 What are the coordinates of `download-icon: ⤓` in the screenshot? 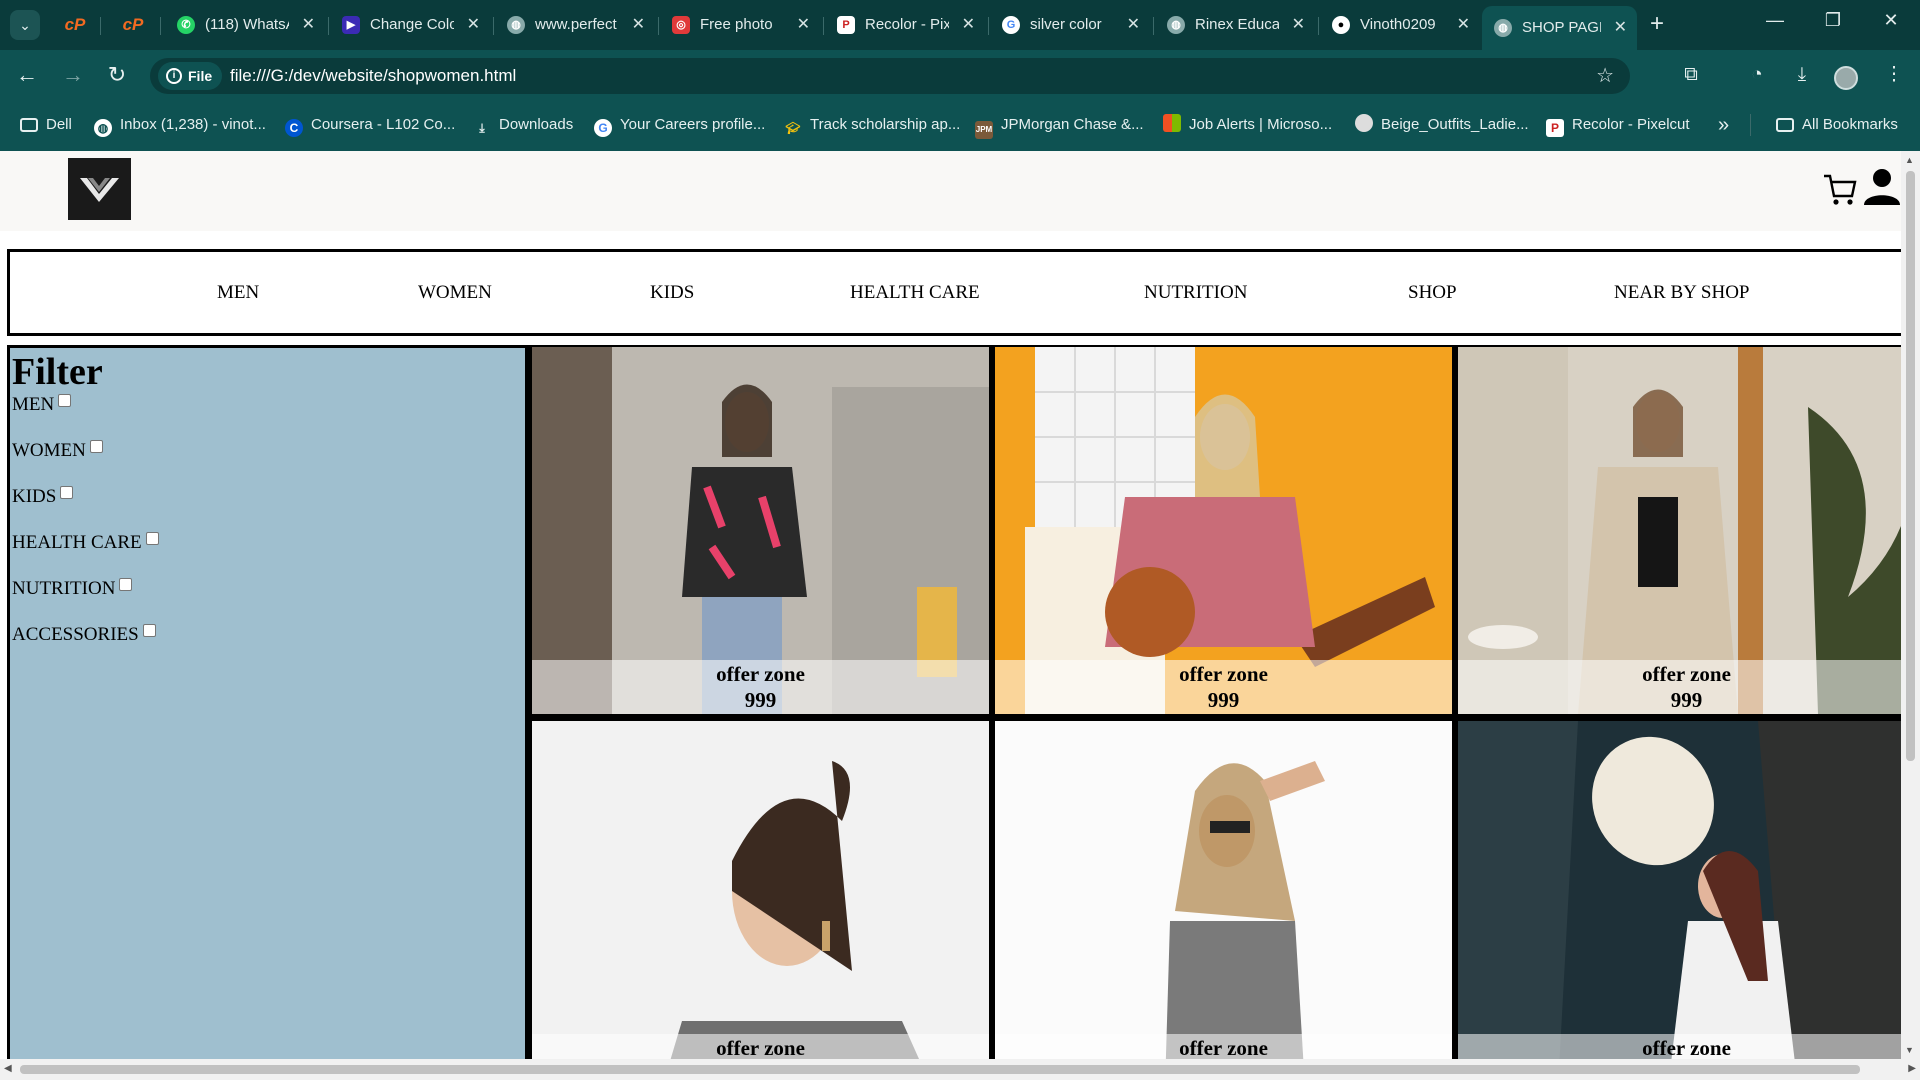 It's located at (1802, 75).